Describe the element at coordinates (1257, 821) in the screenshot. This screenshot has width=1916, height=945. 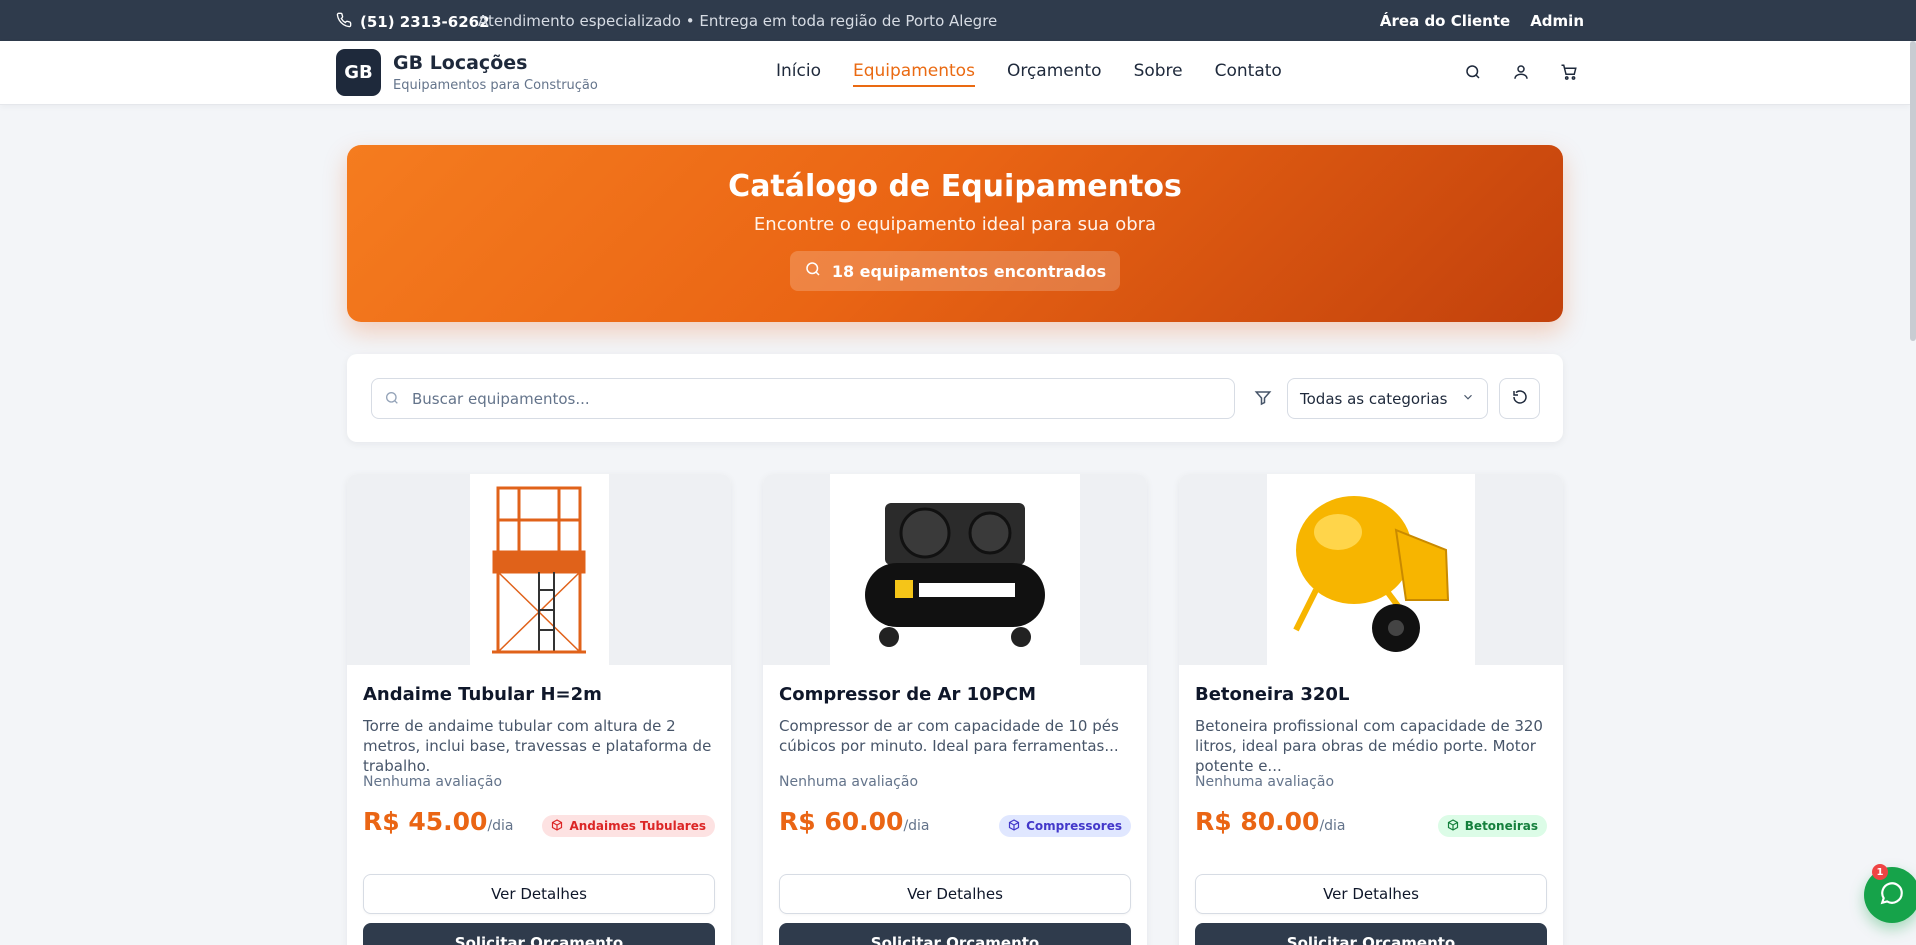
I see `price-value: R$ 80.00` at that location.